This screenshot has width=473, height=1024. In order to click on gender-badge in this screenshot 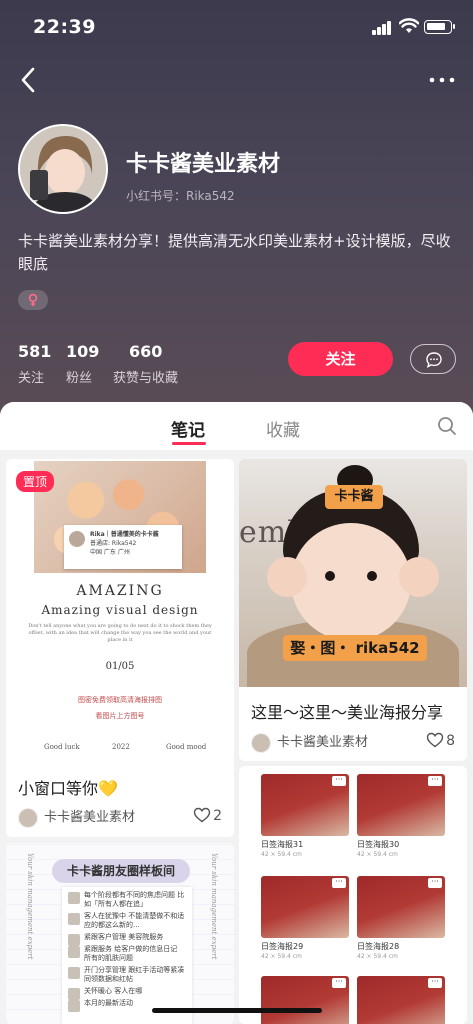, I will do `click(33, 300)`.